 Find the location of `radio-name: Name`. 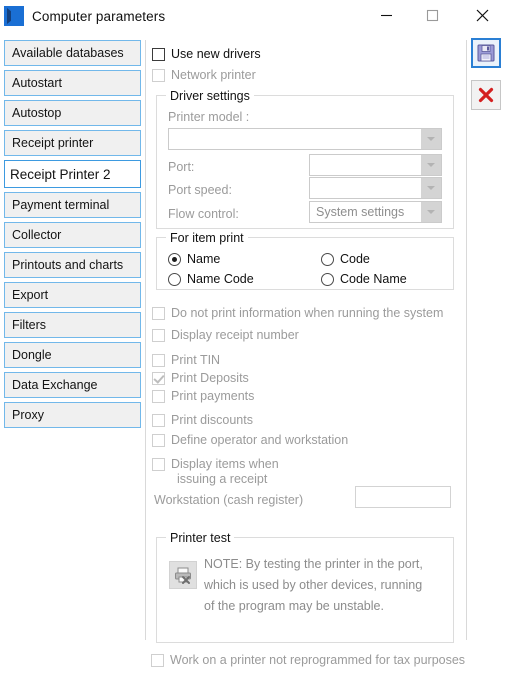

radio-name: Name is located at coordinates (194, 259).